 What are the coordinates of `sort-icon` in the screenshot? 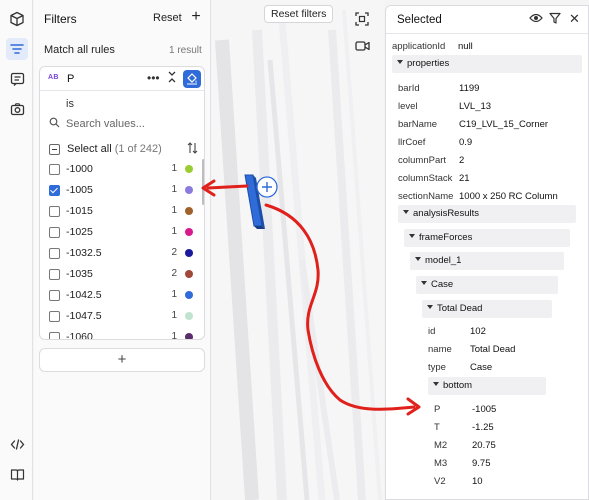 It's located at (192, 149).